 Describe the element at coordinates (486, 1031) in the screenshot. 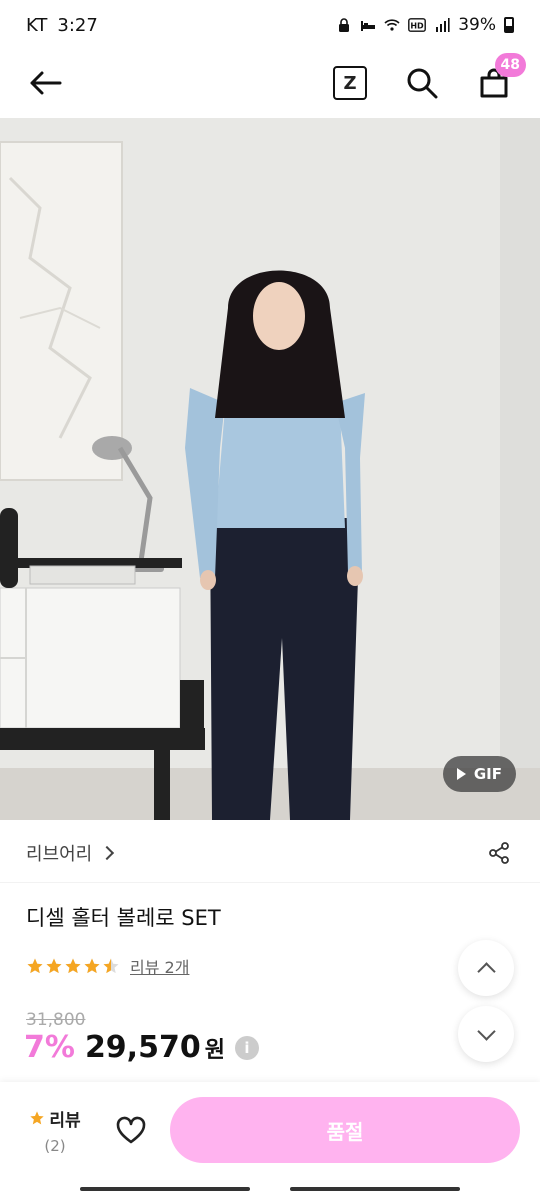

I see `chevron-down-icon` at that location.